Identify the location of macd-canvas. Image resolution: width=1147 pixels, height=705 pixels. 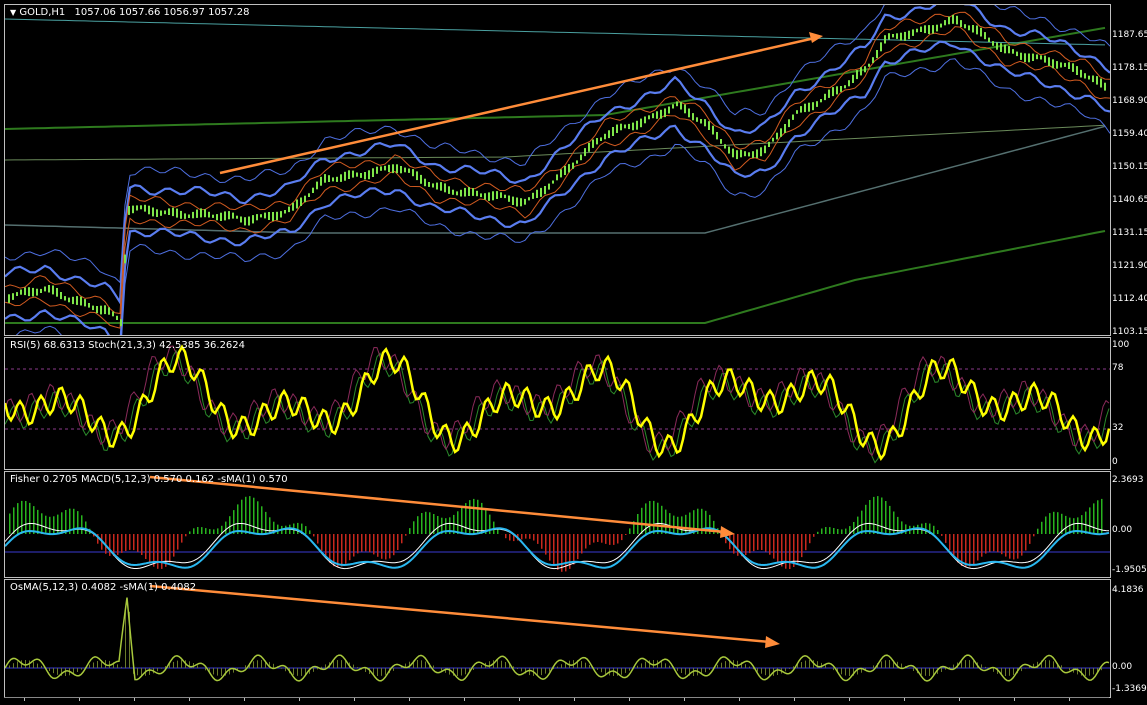
(557, 524).